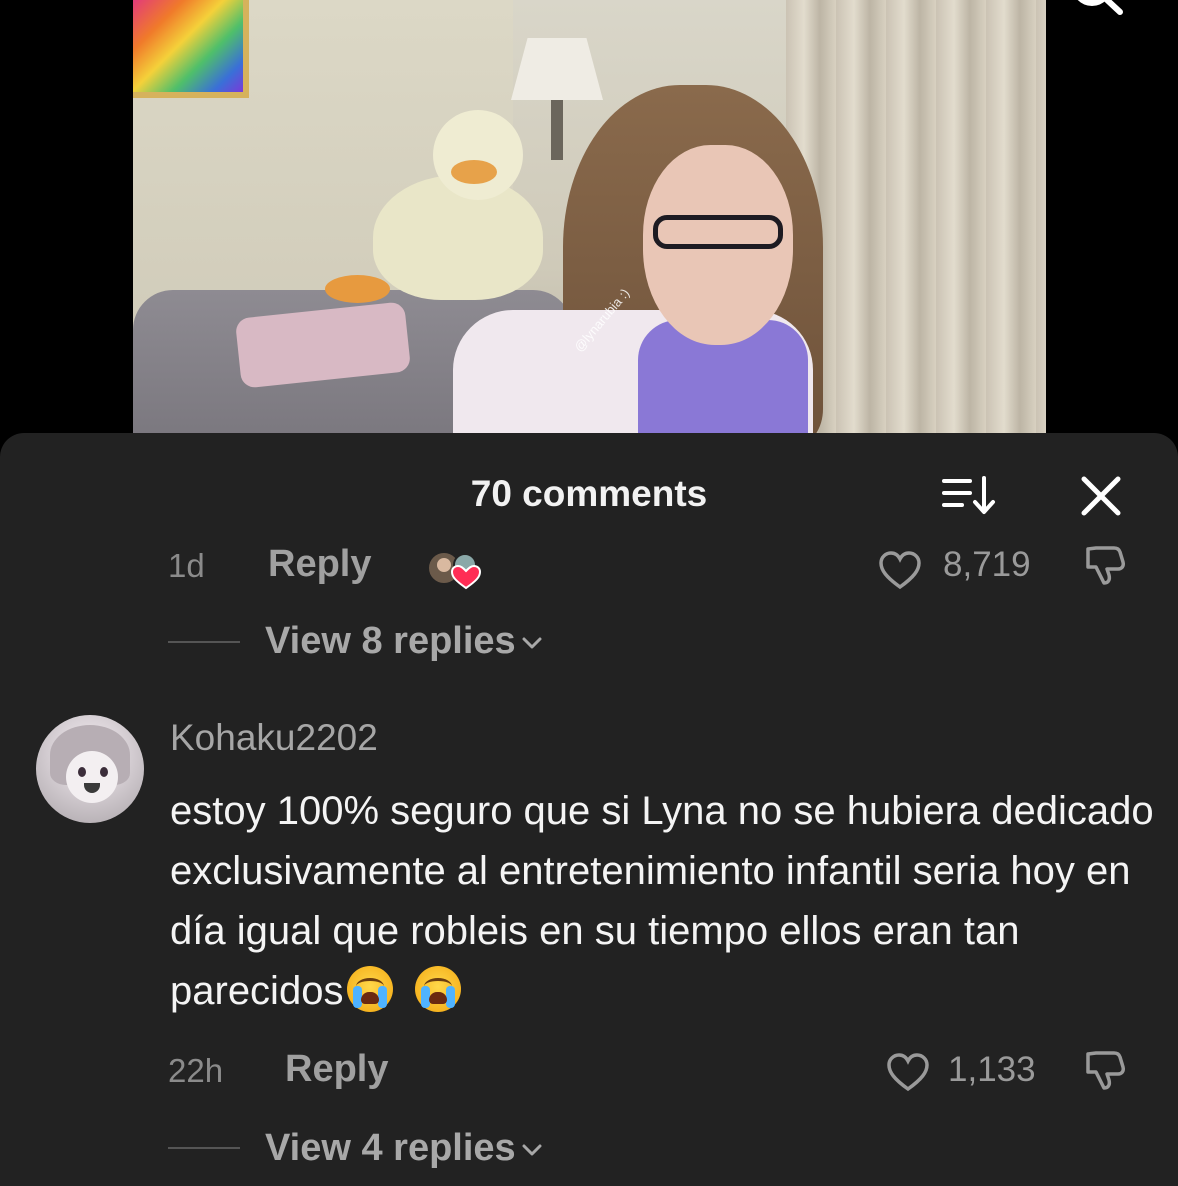 This screenshot has width=1178, height=1186. What do you see at coordinates (357, 289) in the screenshot?
I see `video-duck-foot` at bounding box center [357, 289].